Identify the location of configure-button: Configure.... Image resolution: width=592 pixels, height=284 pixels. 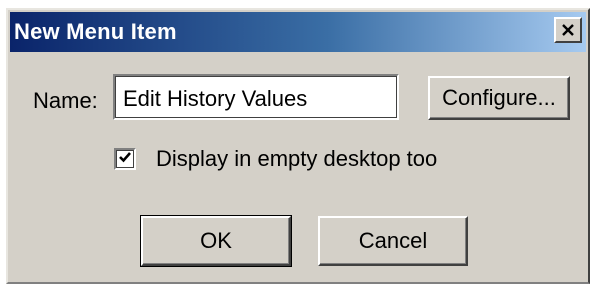
(499, 98).